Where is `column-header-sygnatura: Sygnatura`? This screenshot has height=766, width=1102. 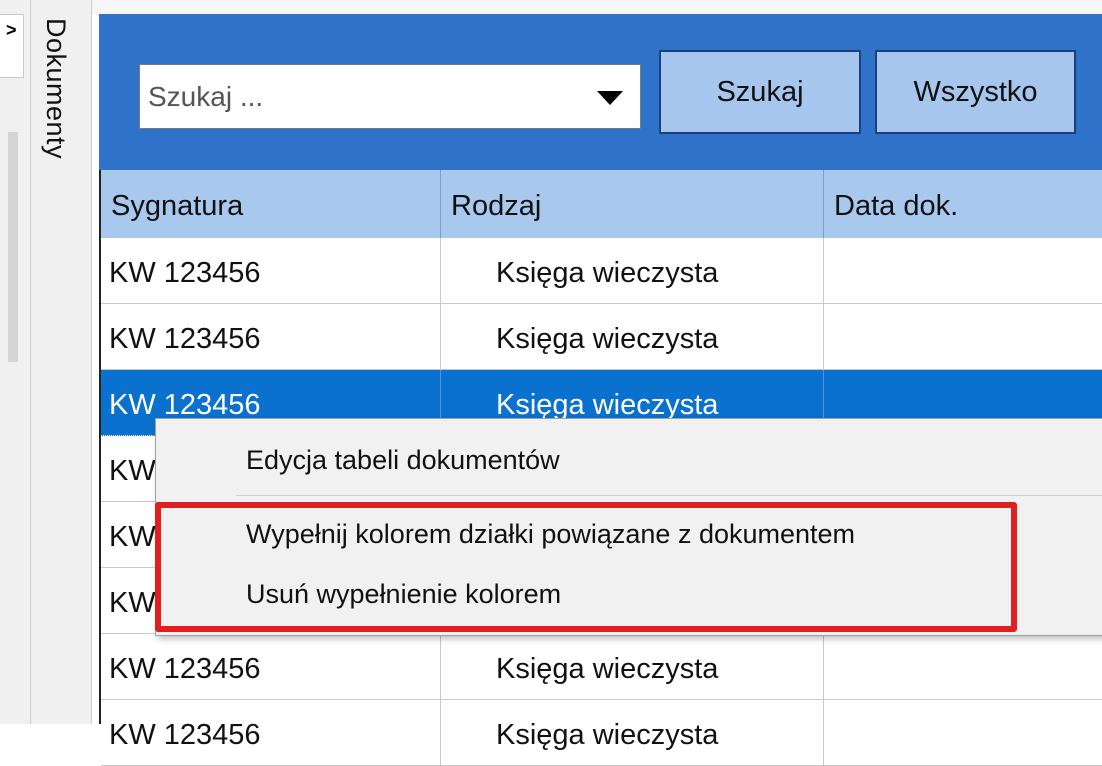 column-header-sygnatura: Sygnatura is located at coordinates (271, 204).